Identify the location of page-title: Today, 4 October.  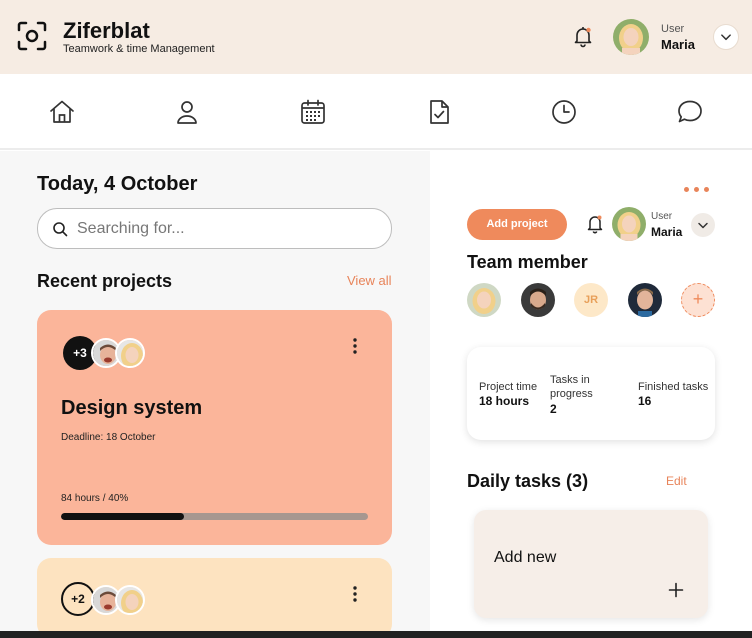
(117, 184).